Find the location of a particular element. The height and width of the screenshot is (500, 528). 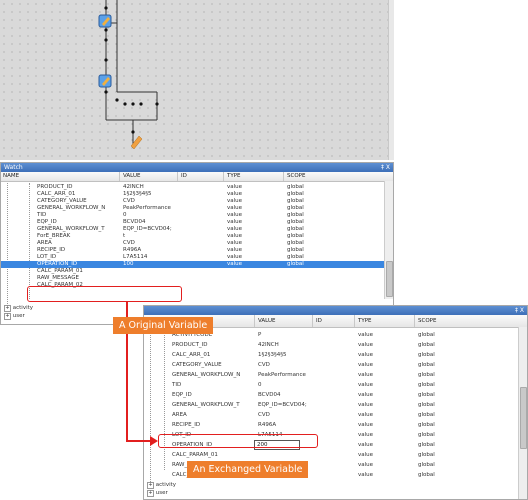

row-name: LOT_ID is located at coordinates (47, 257).